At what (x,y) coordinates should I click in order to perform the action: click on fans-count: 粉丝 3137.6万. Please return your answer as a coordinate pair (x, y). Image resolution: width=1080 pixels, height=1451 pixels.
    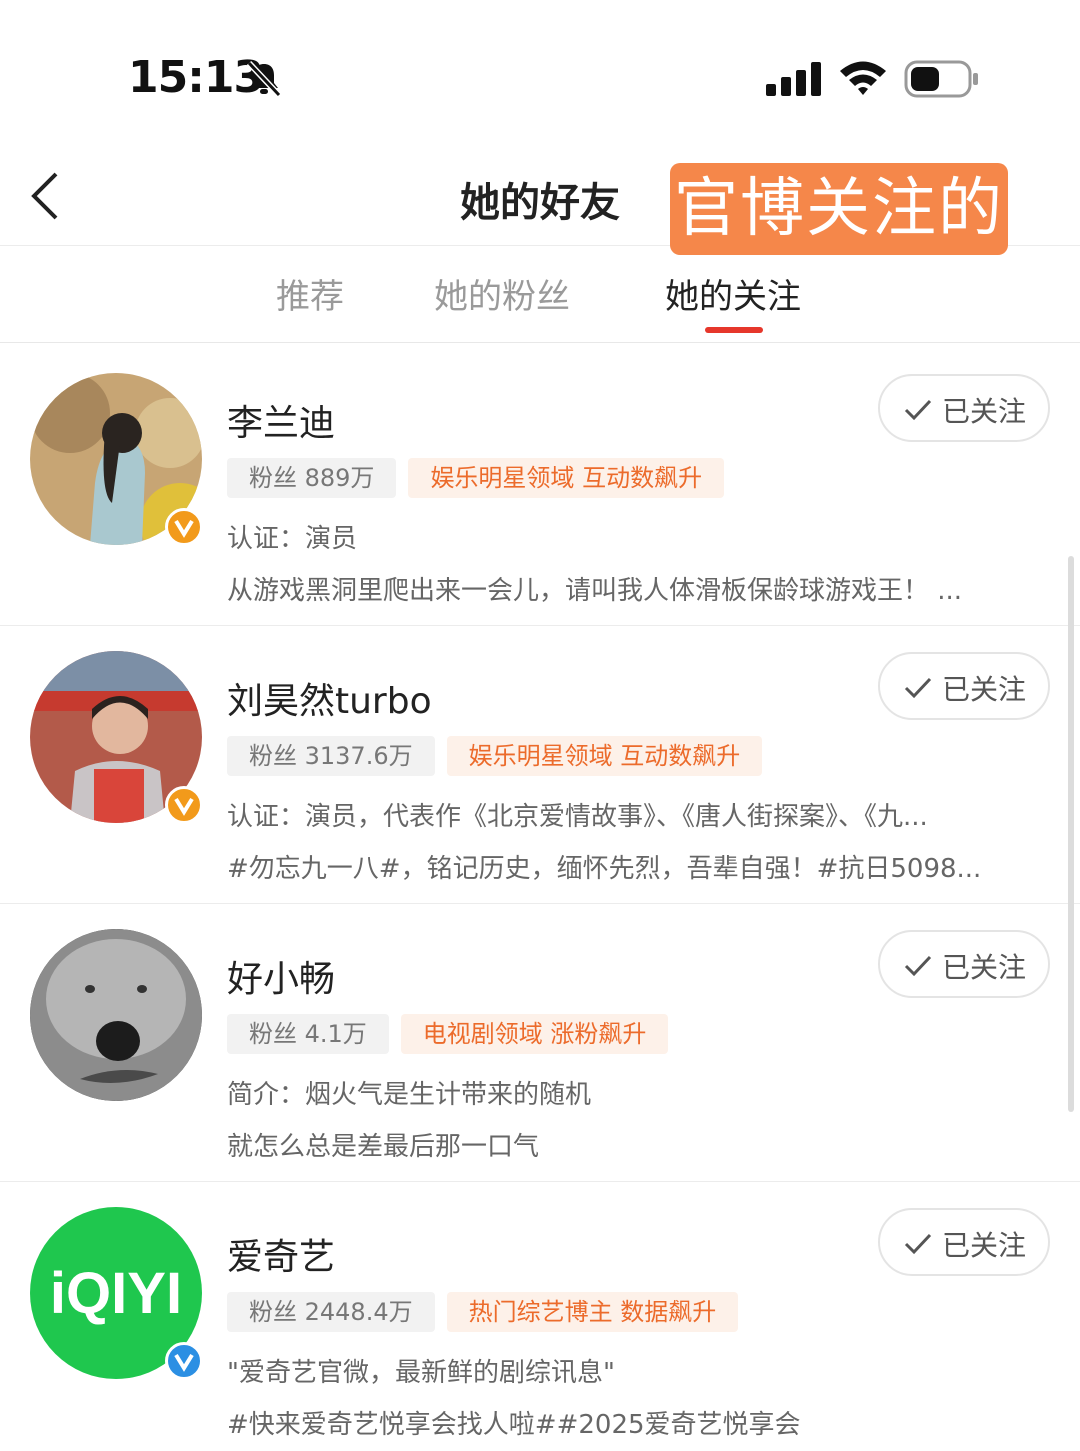
    Looking at the image, I should click on (331, 756).